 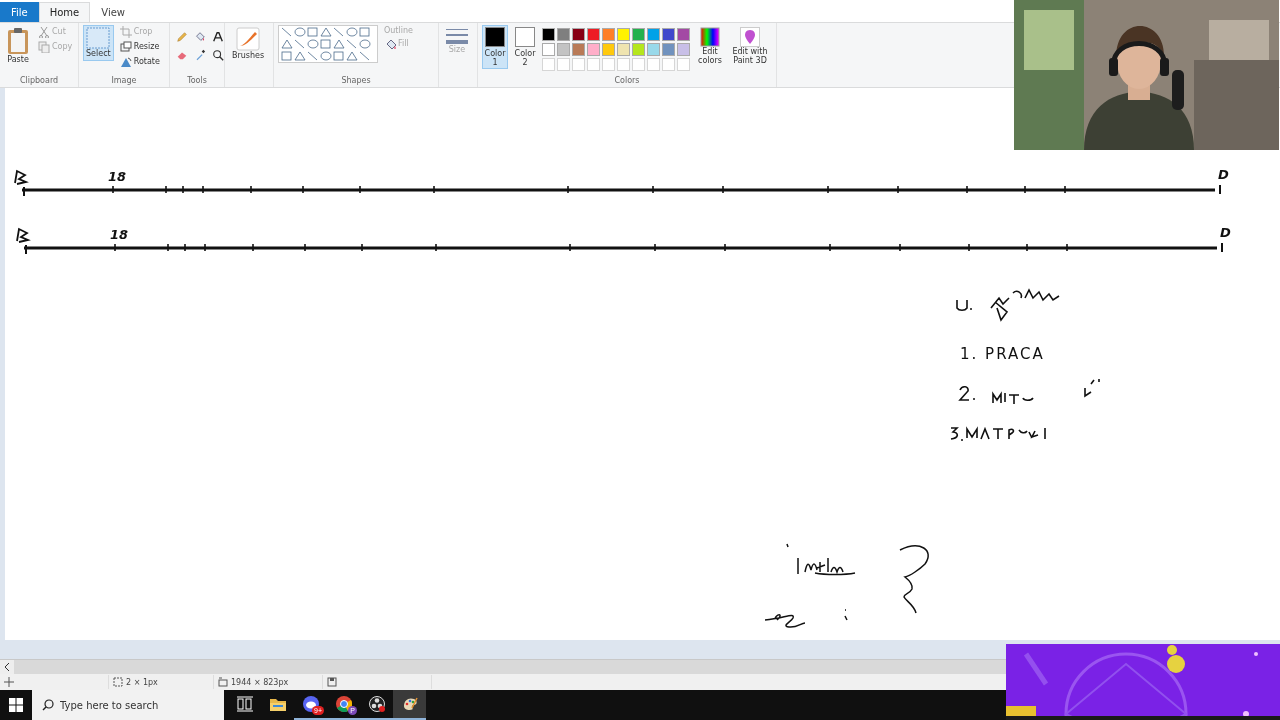 I want to click on brushes-button: Brushes, so click(x=248, y=43).